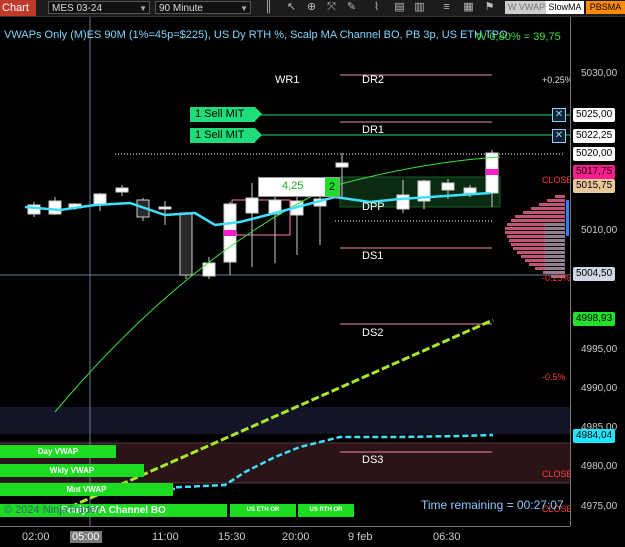 This screenshot has height=547, width=625. Describe the element at coordinates (594, 319) in the screenshot. I see `price-tag-4998: 4998,93` at that location.